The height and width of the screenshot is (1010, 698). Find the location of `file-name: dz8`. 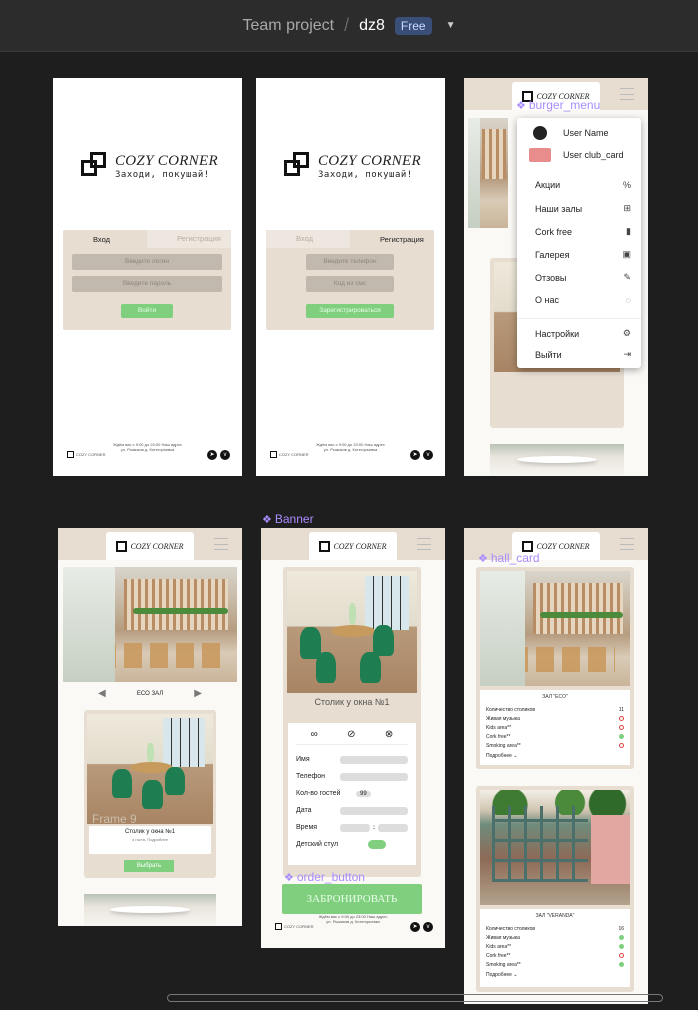

file-name: dz8 is located at coordinates (372, 26).